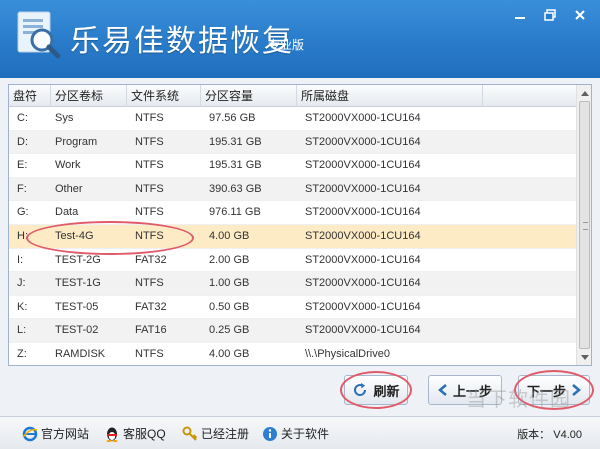 This screenshot has width=600, height=449. I want to click on table-row: C: Sys NTFS 97.56 GB ST2000VX000-1CU164, so click(293, 119).